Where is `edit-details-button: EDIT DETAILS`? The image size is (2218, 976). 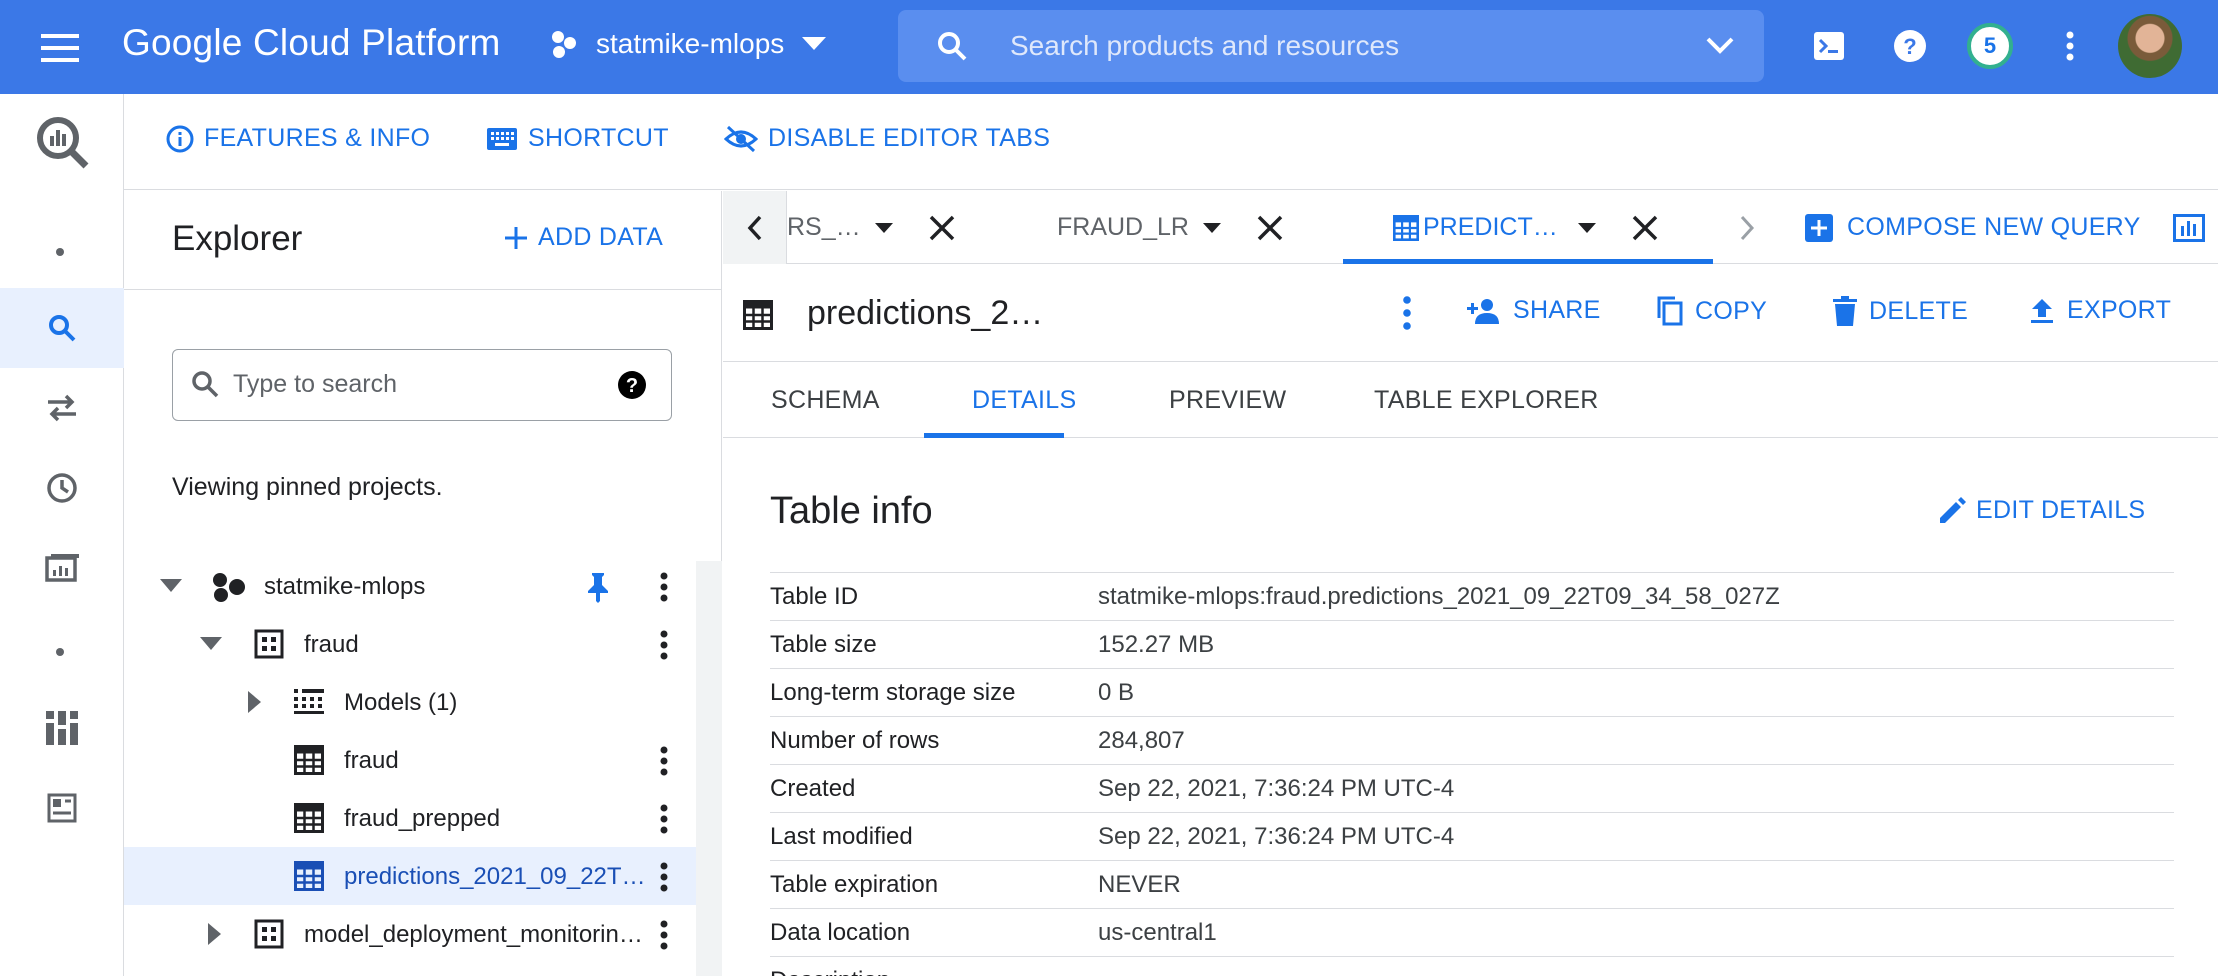 edit-details-button: EDIT DETAILS is located at coordinates (2041, 510).